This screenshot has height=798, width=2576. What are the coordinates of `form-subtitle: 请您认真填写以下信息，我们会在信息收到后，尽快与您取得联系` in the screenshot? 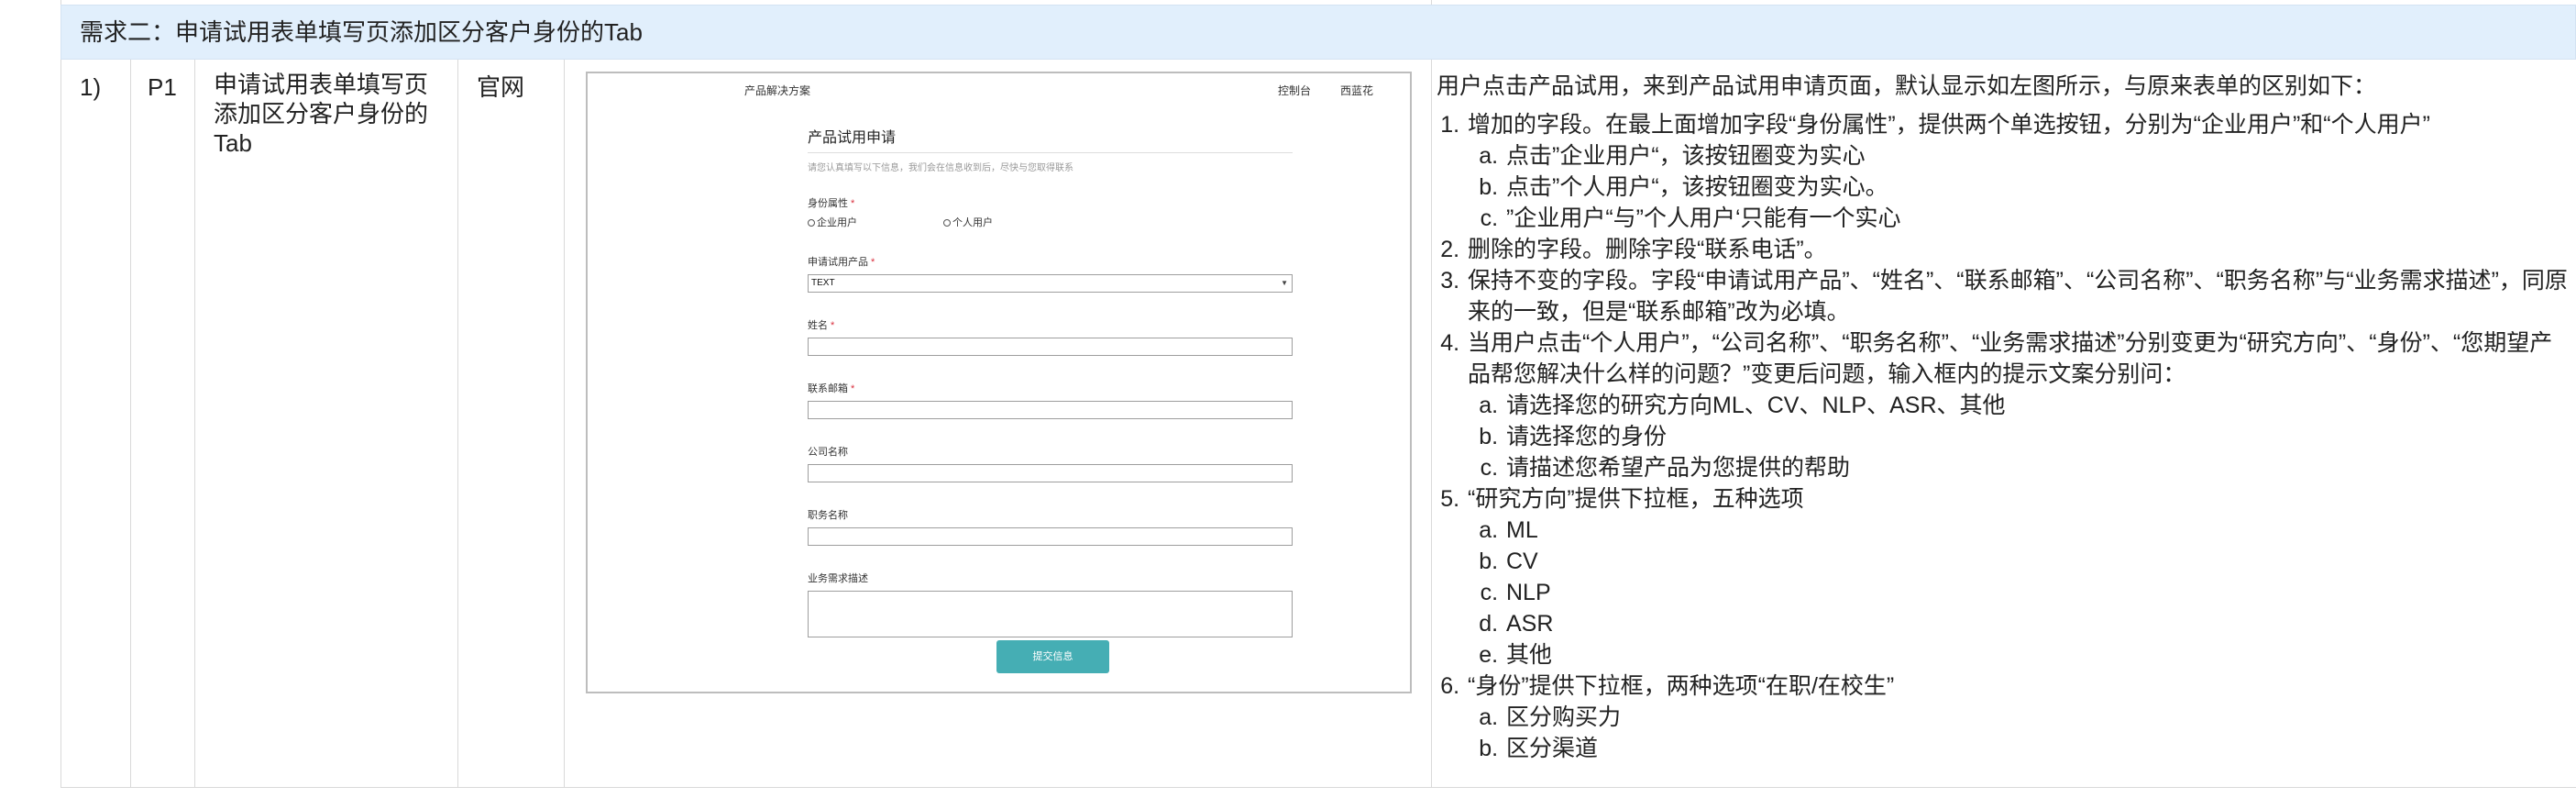 It's located at (940, 168).